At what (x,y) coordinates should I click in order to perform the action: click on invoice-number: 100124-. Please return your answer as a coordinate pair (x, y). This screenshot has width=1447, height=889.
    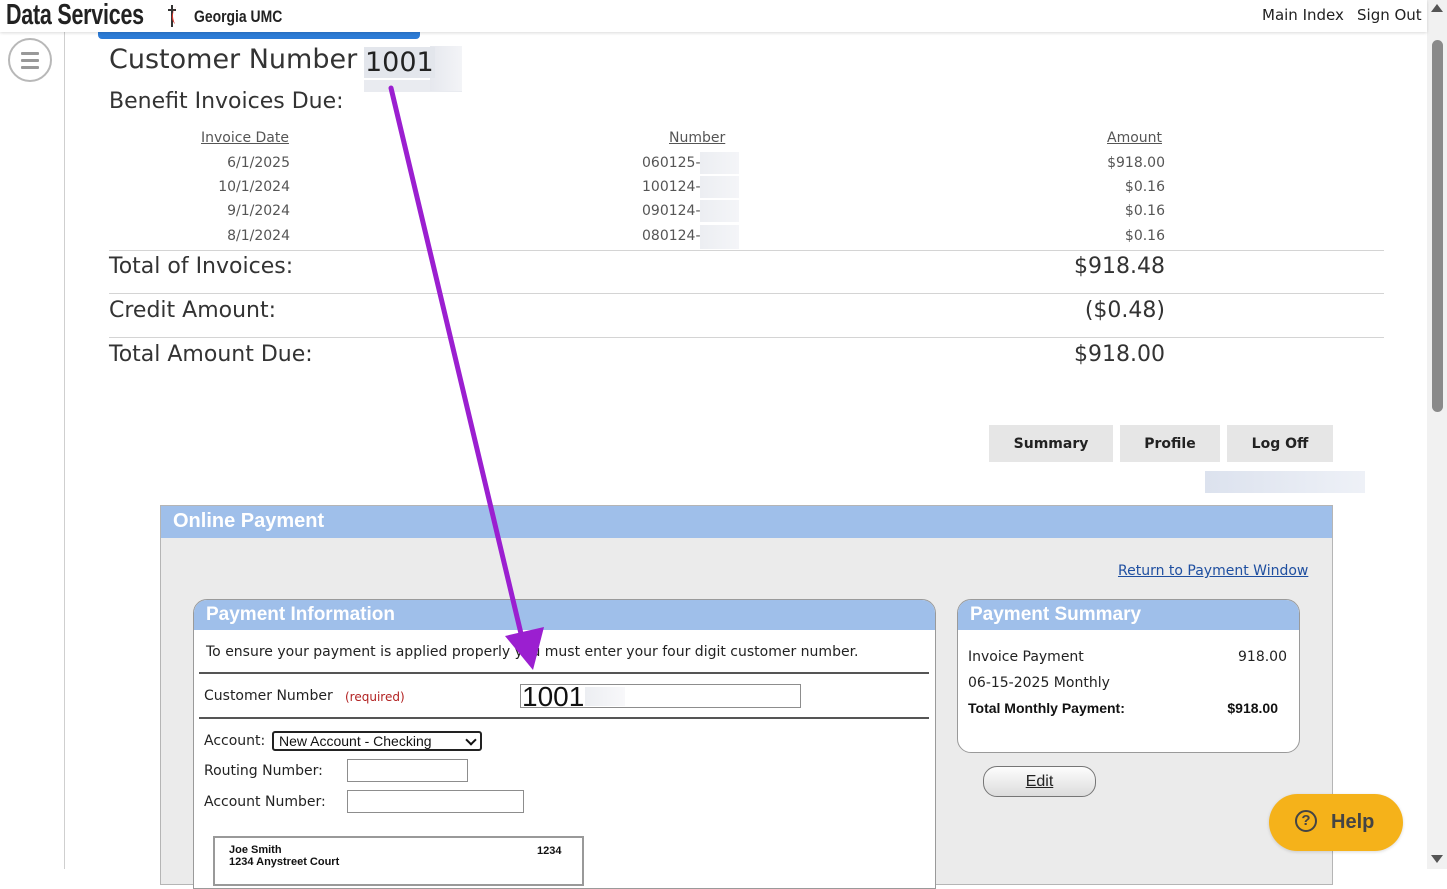
    Looking at the image, I should click on (671, 187).